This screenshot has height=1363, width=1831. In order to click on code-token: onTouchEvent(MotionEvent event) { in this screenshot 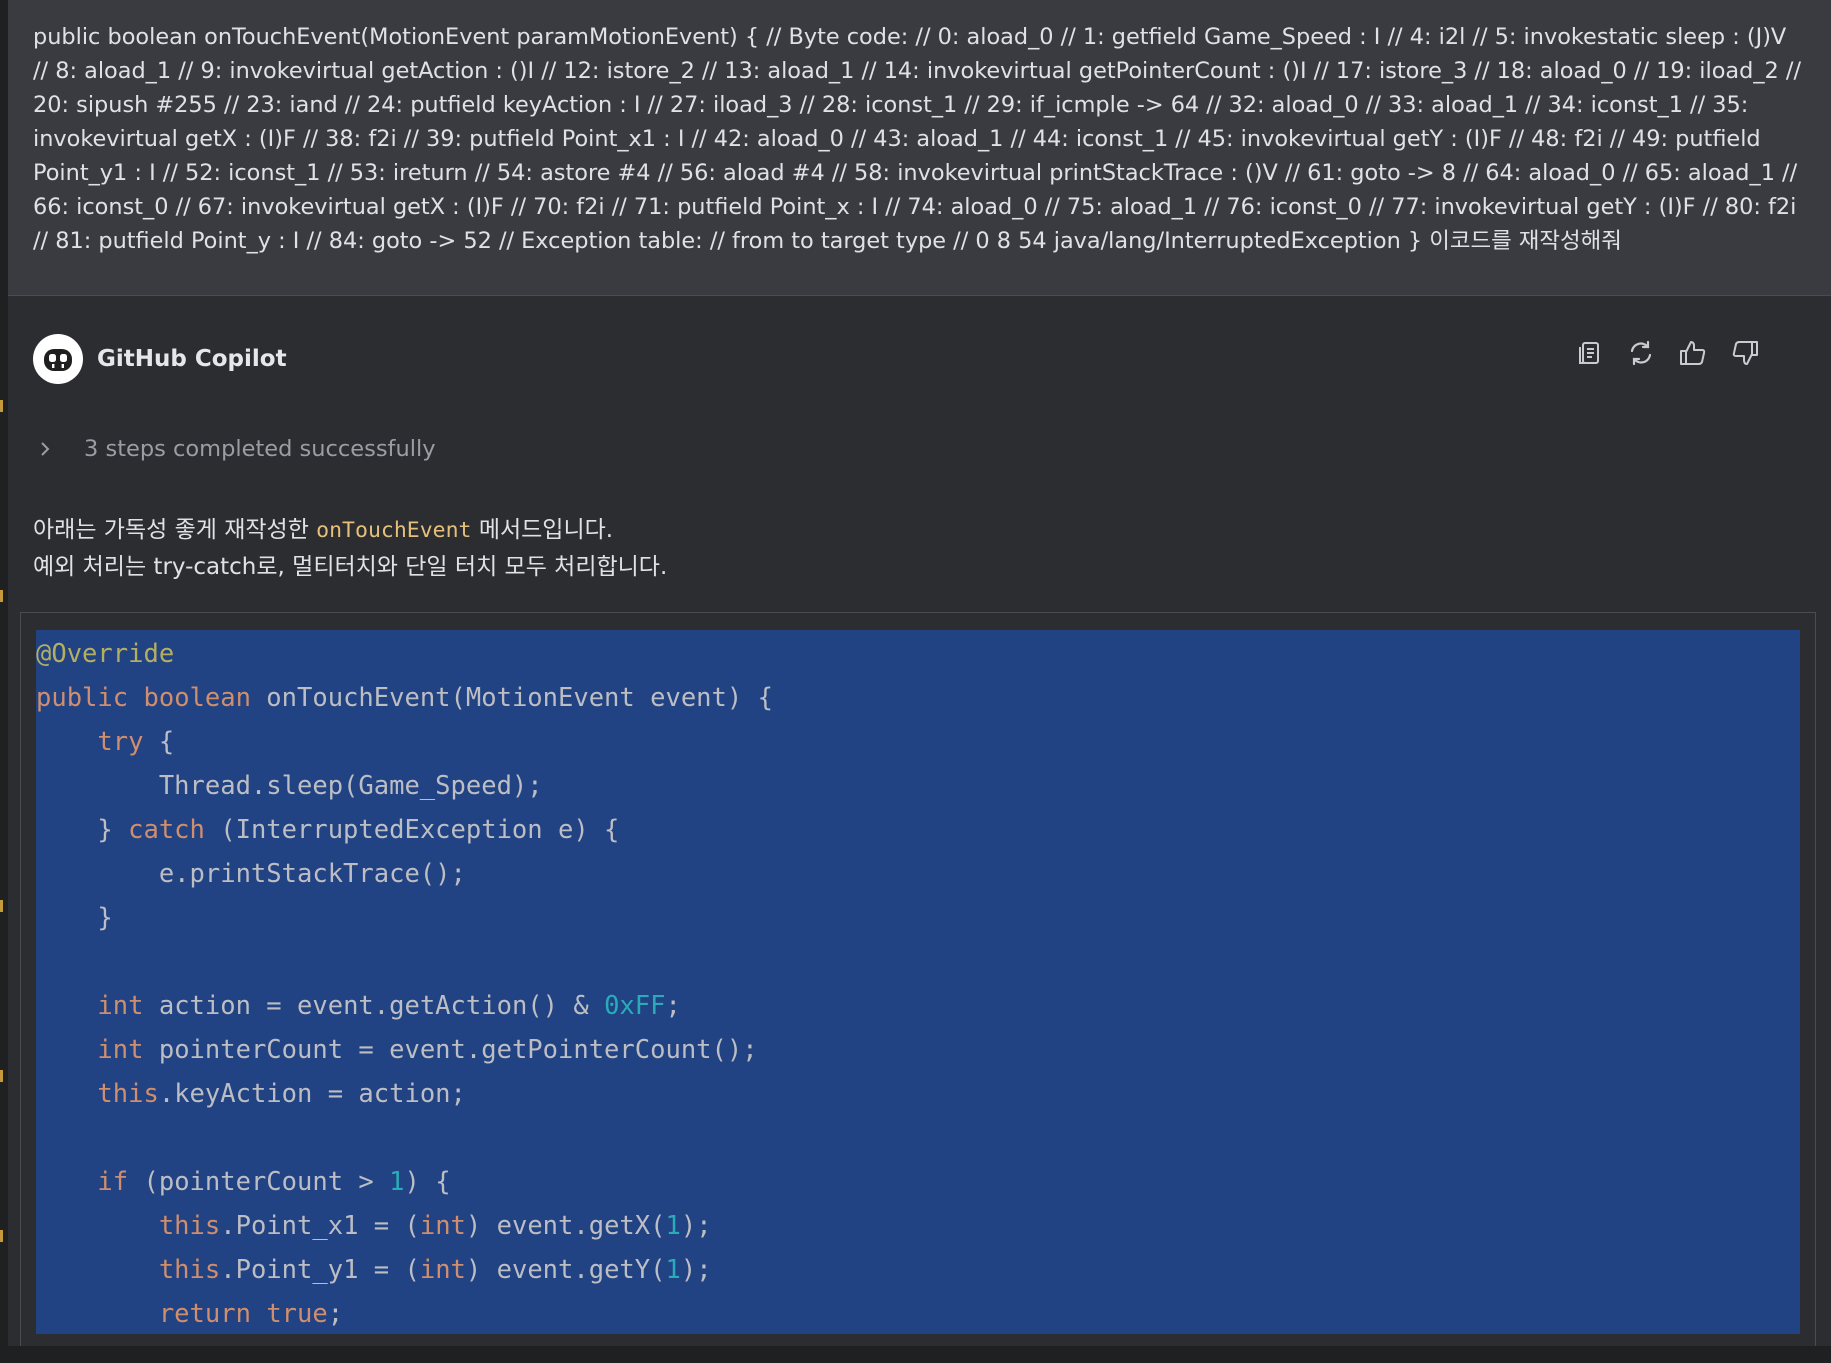, I will do `click(511, 698)`.